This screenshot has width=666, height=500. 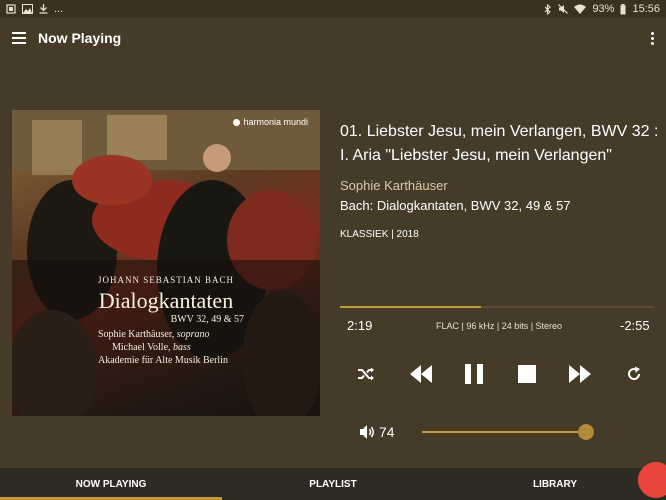 What do you see at coordinates (474, 374) in the screenshot?
I see `pause-icon` at bounding box center [474, 374].